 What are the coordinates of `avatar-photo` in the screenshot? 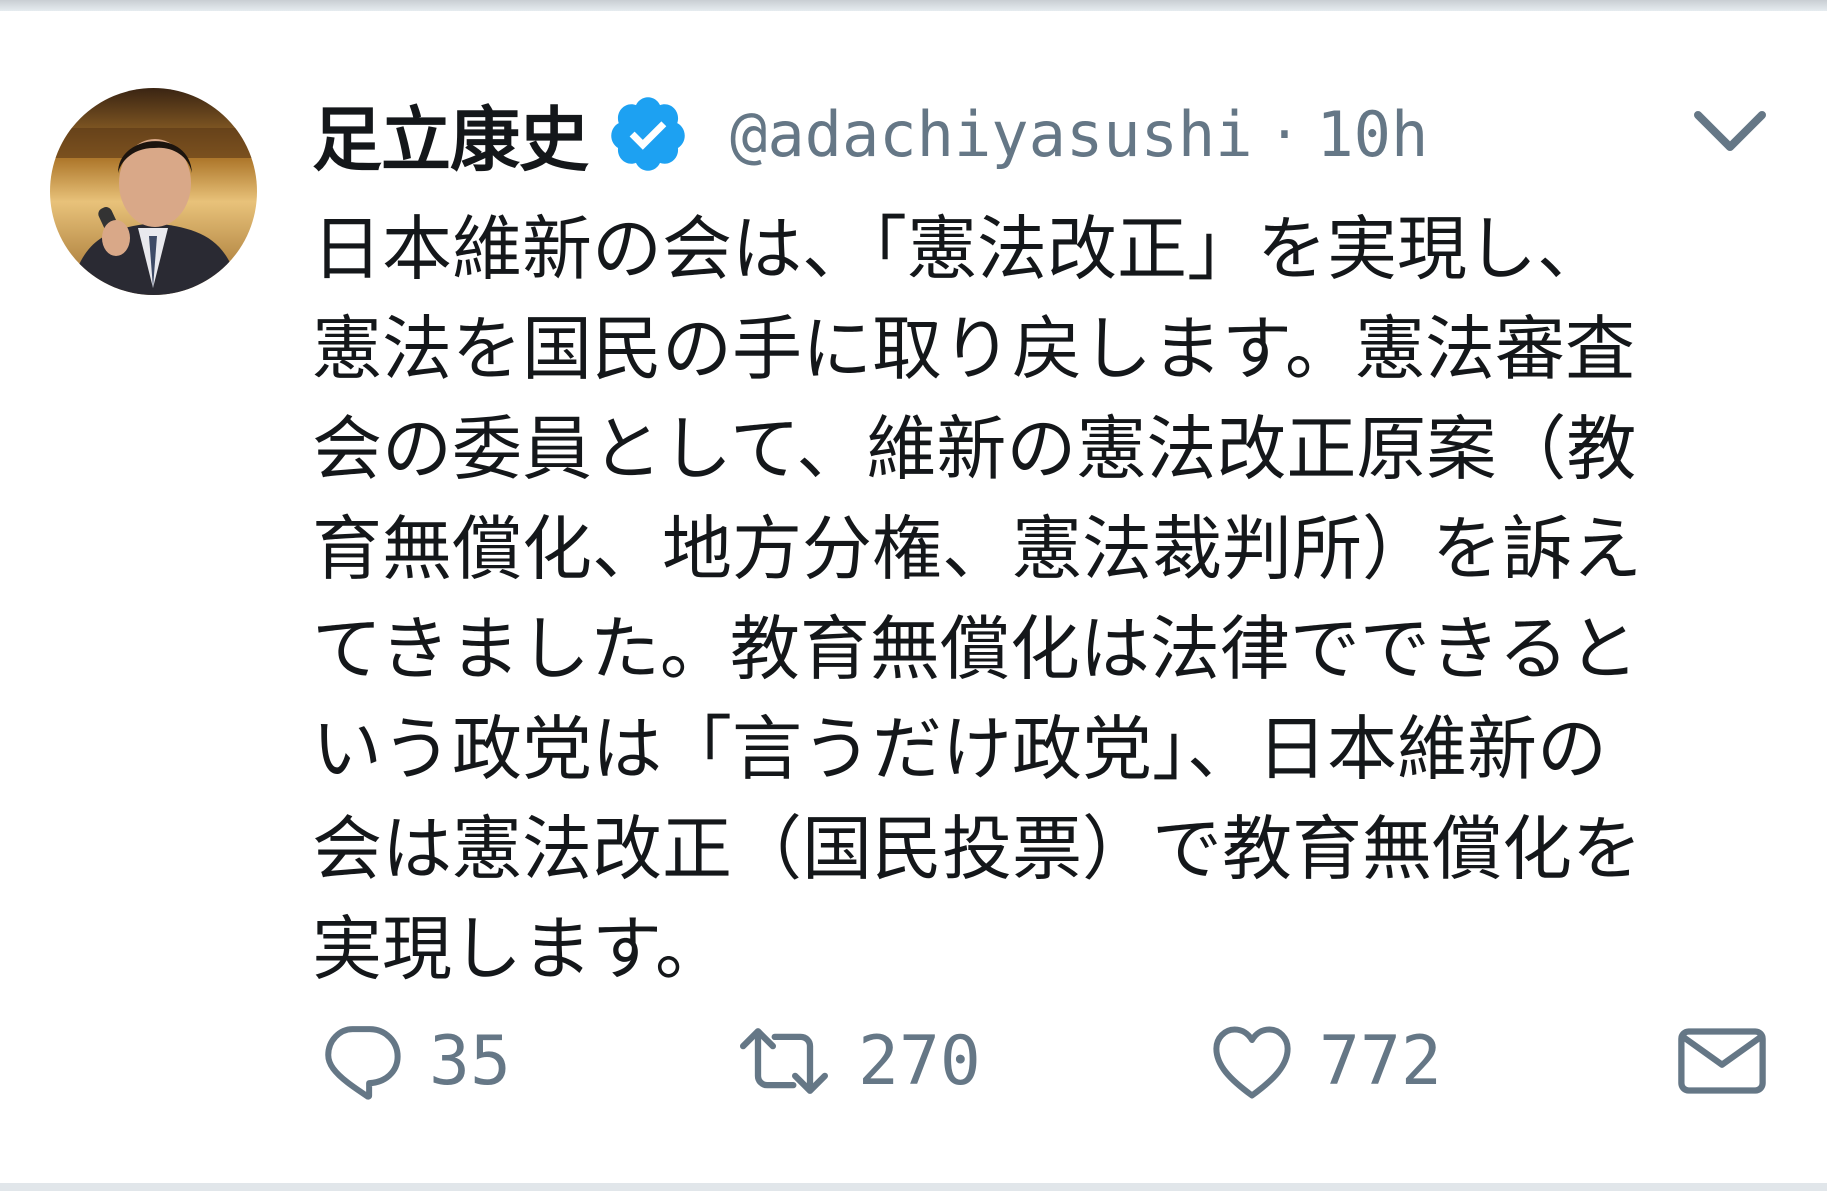 It's located at (153, 191).